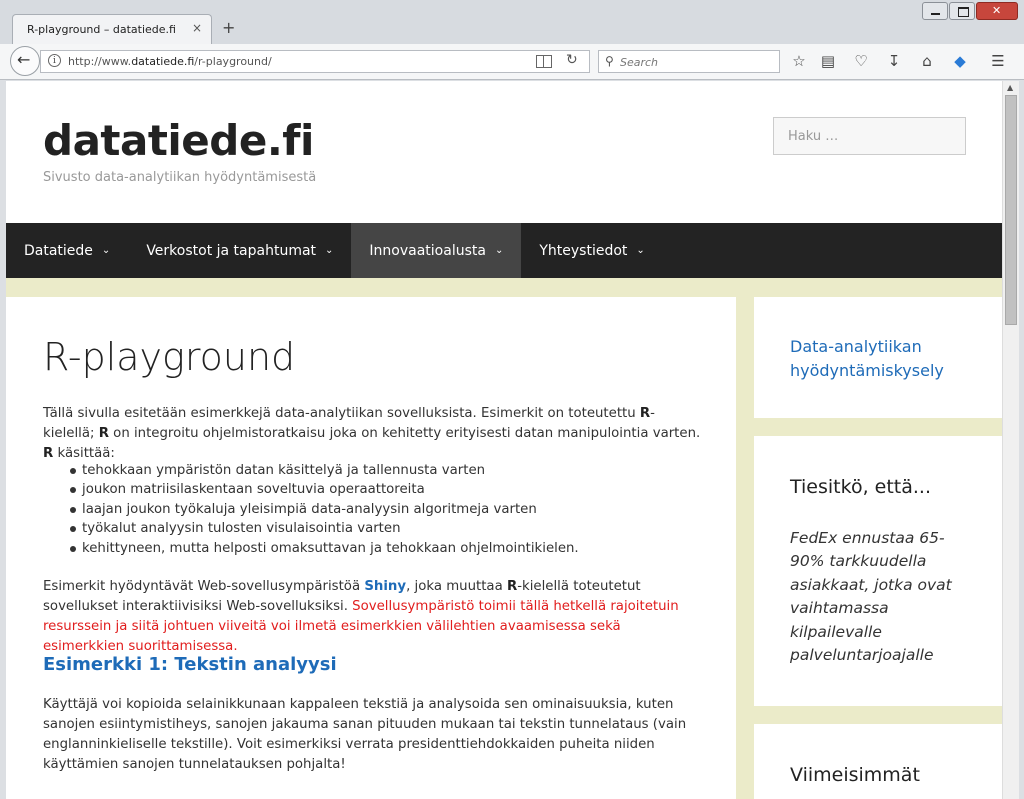  Describe the element at coordinates (231, 250) in the screenshot. I see `nav-label: Verkostot ja tapahtumat` at that location.